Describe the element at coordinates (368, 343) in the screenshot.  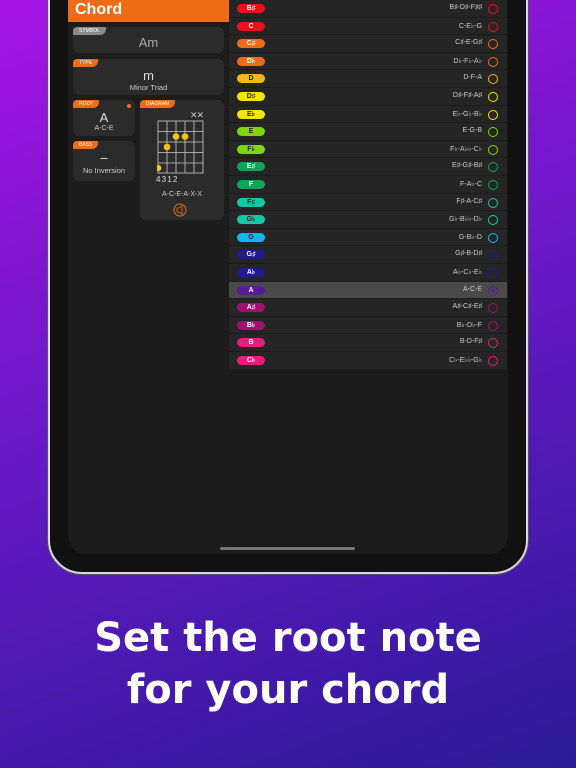
I see `root-row: B B-D-F♯` at that location.